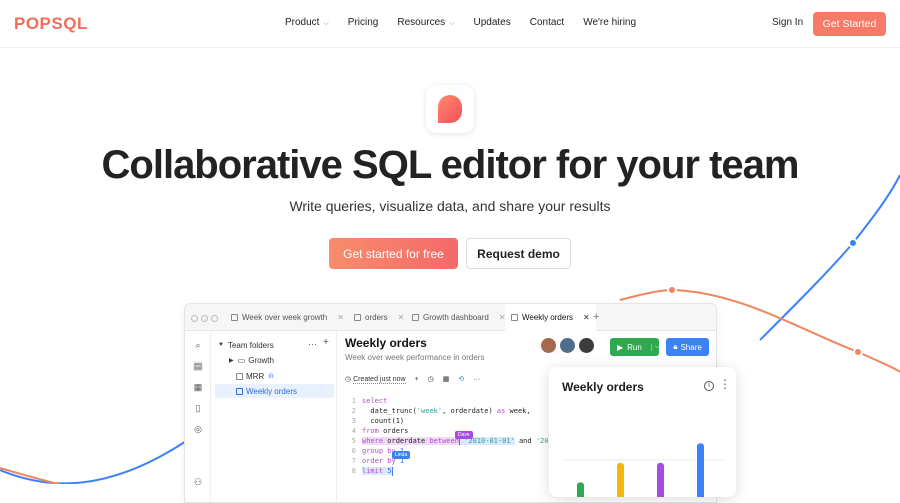  I want to click on cursor-label-dave: Dave, so click(464, 435).